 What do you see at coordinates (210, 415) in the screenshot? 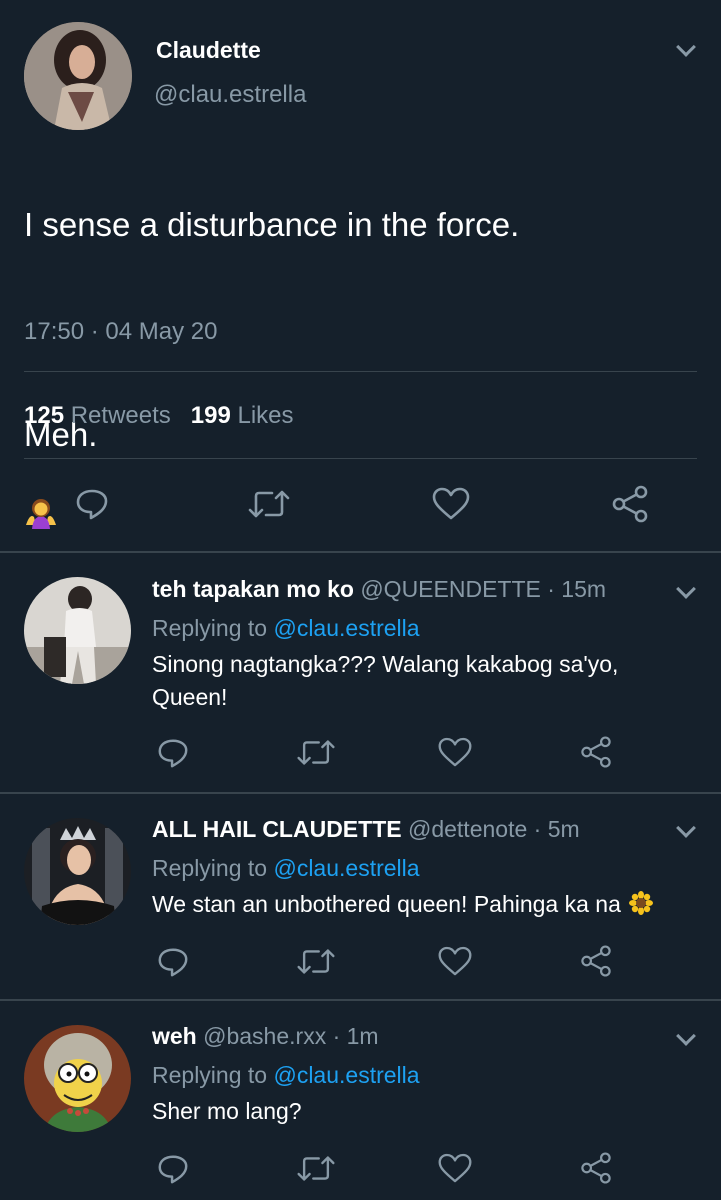
I see `likes-count: 199` at bounding box center [210, 415].